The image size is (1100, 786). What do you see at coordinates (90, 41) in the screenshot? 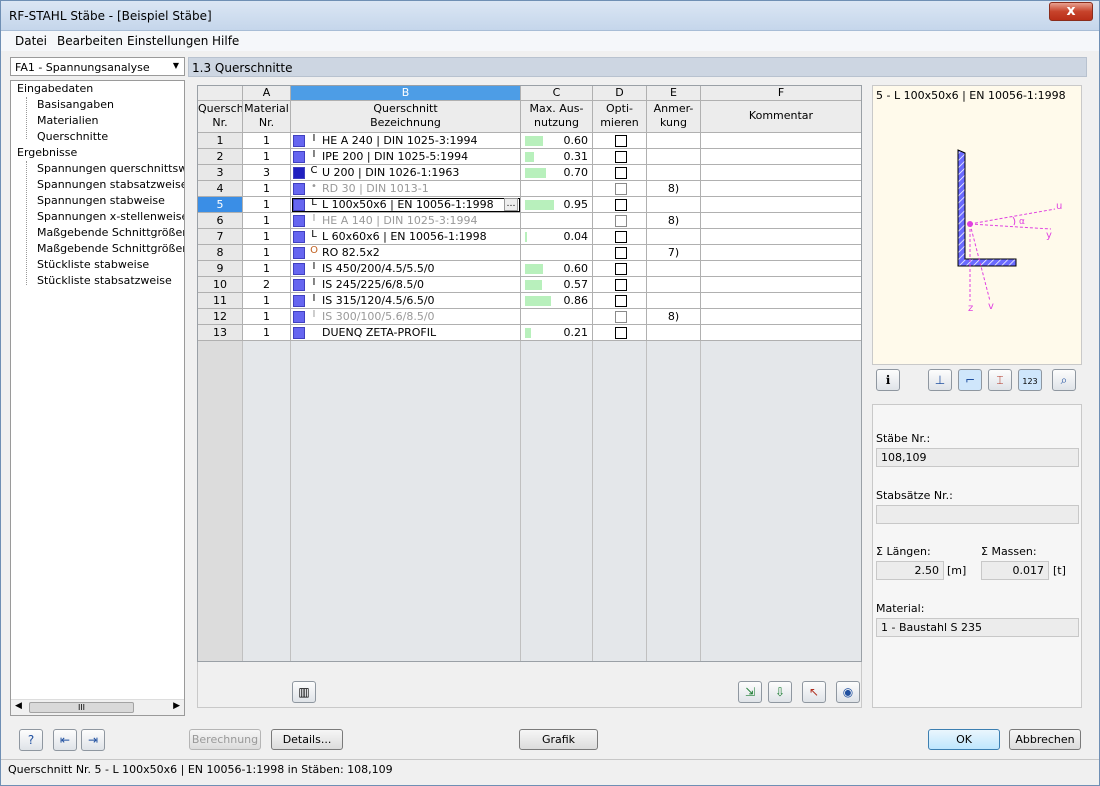
I see `menu-bearbeiten: Bearbeiten` at bounding box center [90, 41].